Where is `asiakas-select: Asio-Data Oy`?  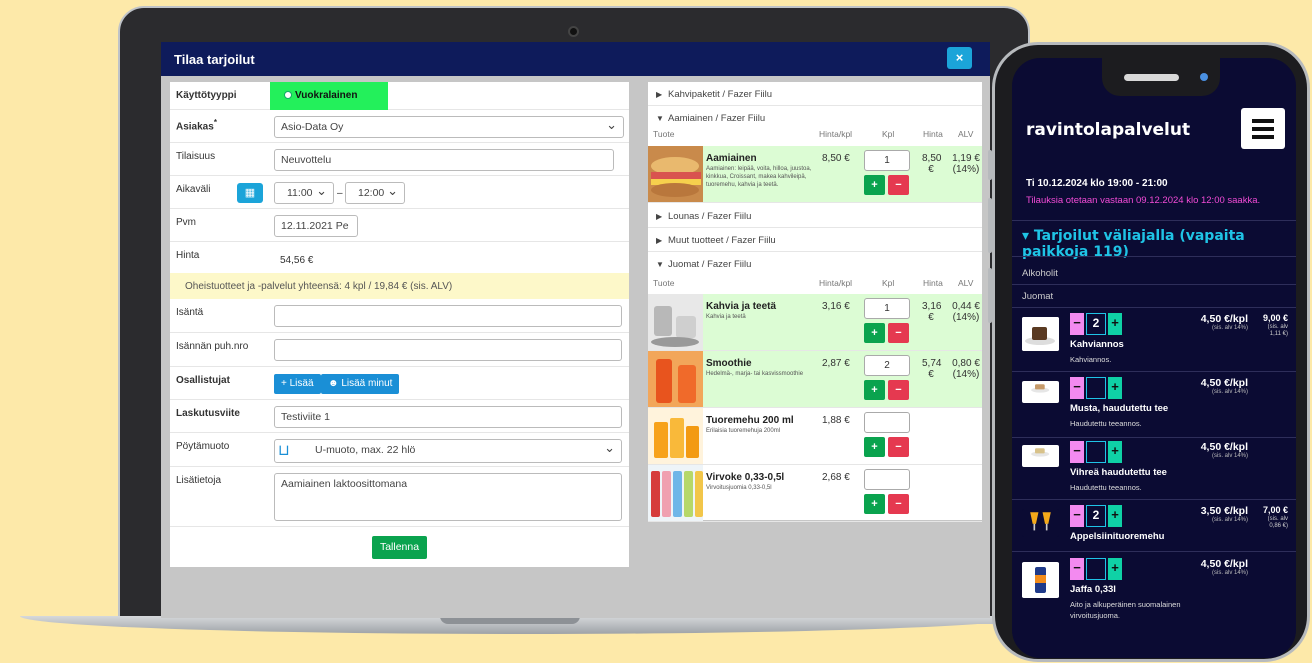 asiakas-select: Asio-Data Oy is located at coordinates (449, 127).